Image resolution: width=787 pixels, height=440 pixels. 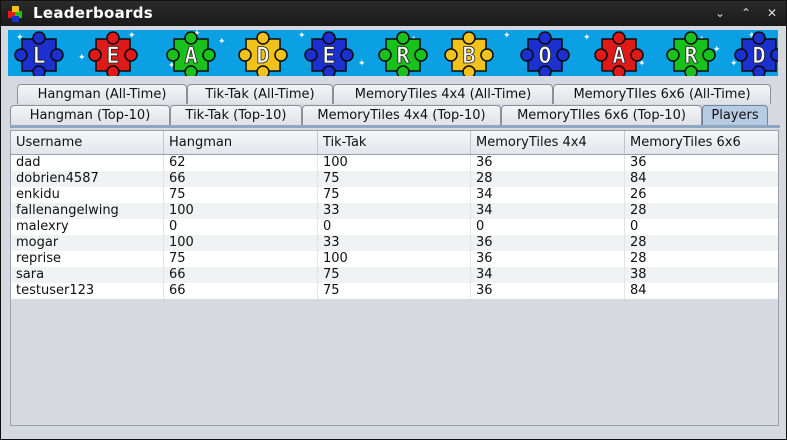 I want to click on table-cell: mogar, so click(x=87, y=243).